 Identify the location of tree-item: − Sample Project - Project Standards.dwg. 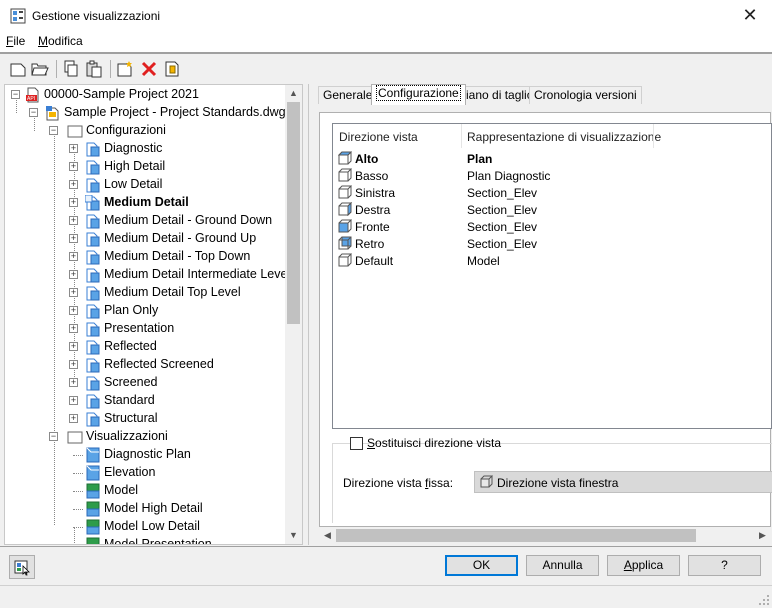
(146, 113).